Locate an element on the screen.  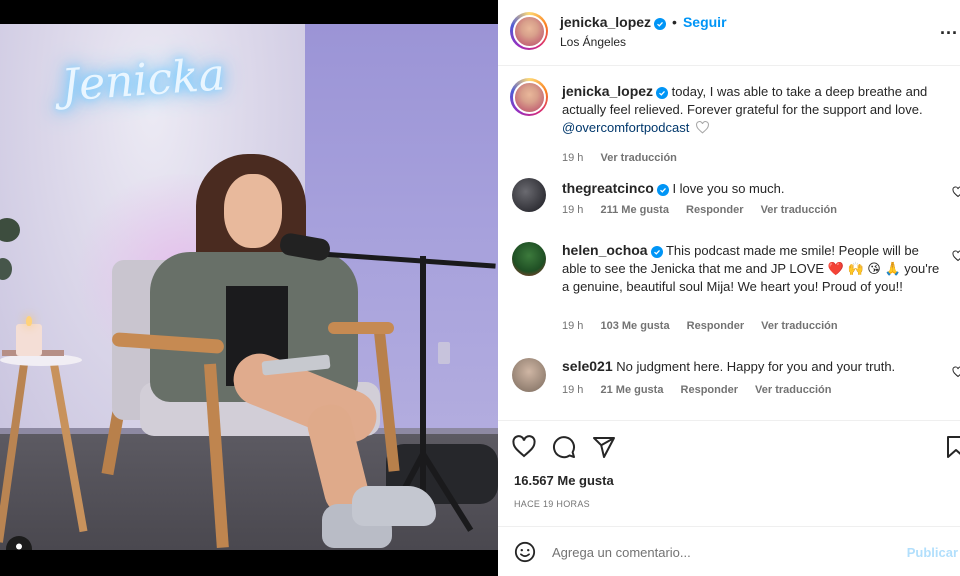
likes-count: 16.567 Me gusta is located at coordinates (564, 480).